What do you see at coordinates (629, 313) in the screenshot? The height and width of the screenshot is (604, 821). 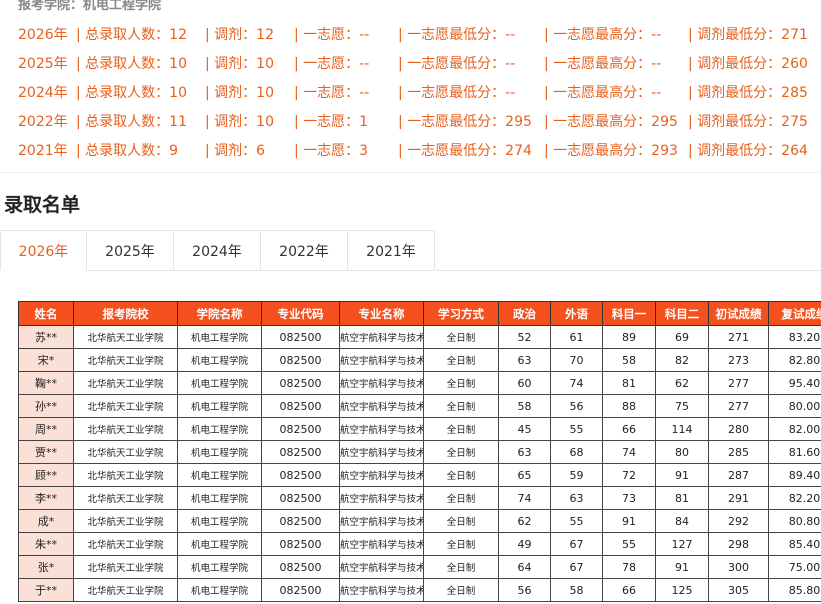 I see `header-col-subject-one: 科目一` at bounding box center [629, 313].